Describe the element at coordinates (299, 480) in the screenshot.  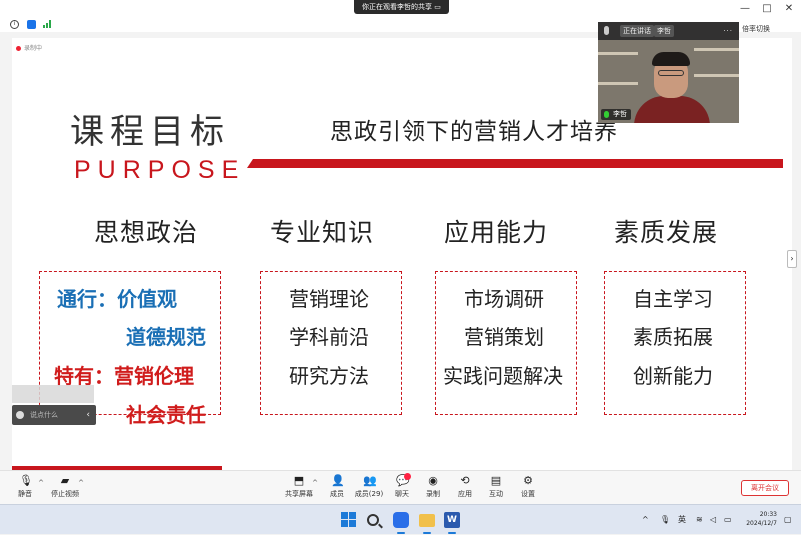
I see `share-screen-icon: ⬒` at that location.